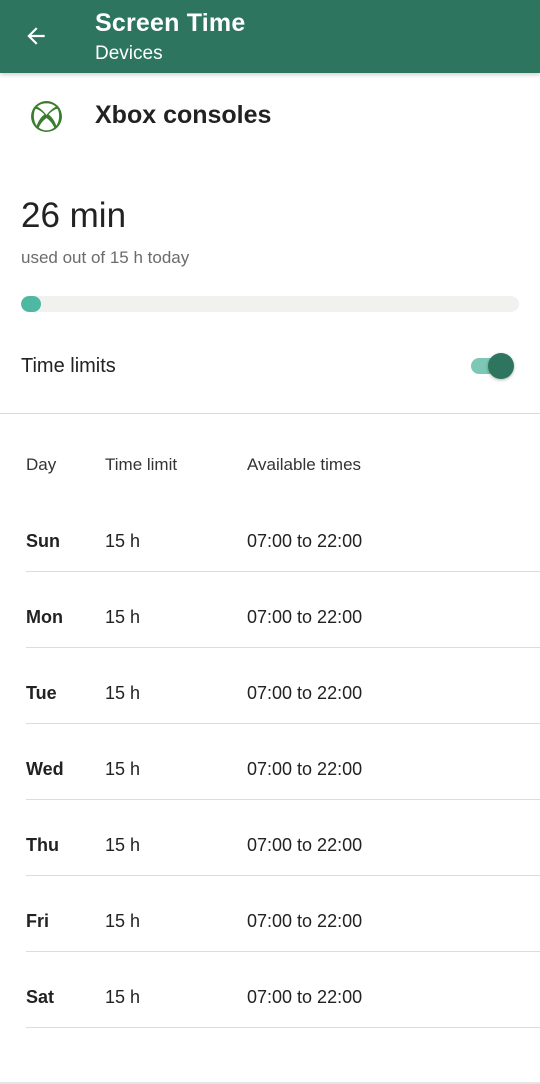 The width and height of the screenshot is (540, 1084). I want to click on schedule-row-sat: Sat 15 h 07:00 to 22:00, so click(270, 990).